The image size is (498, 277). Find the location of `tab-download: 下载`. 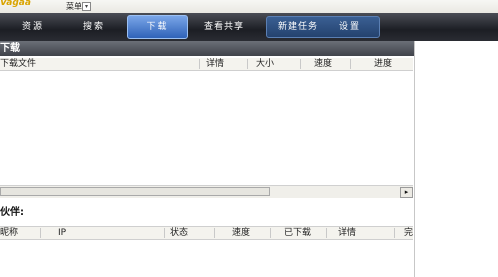

tab-download: 下载 is located at coordinates (157, 27).